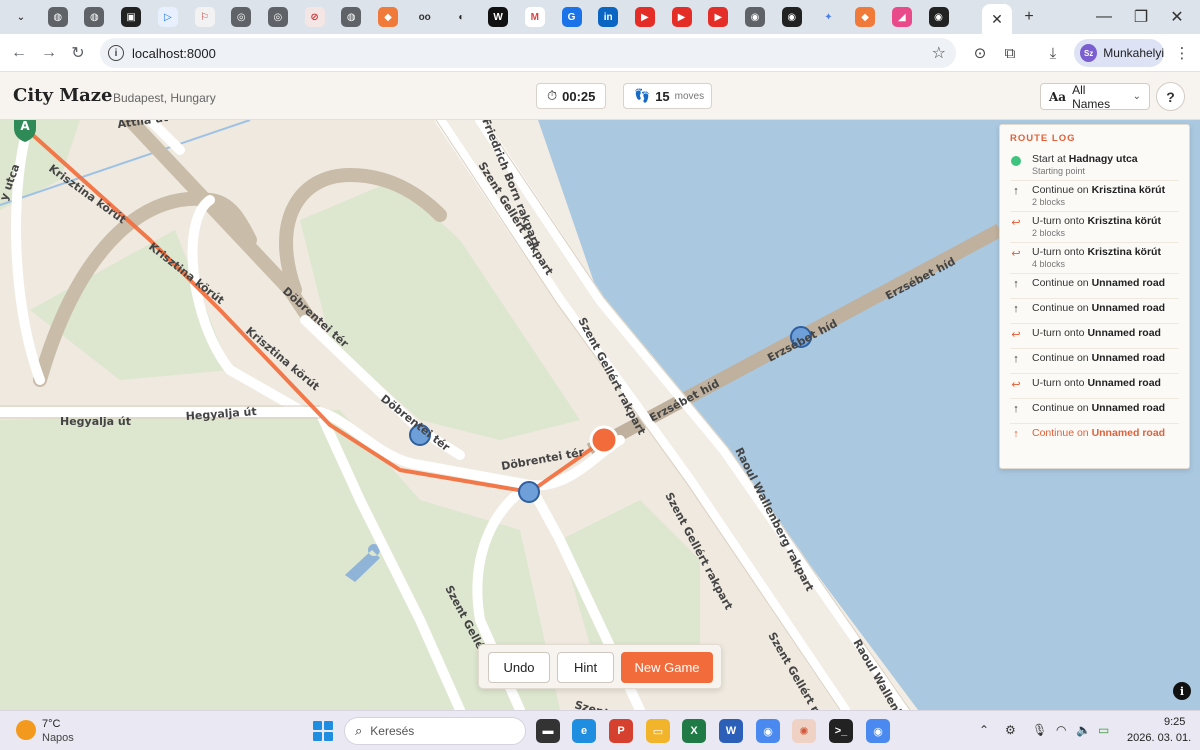 The height and width of the screenshot is (750, 1200). Describe the element at coordinates (984, 730) in the screenshot. I see `tray-chevron-up-icon: ⌃` at that location.